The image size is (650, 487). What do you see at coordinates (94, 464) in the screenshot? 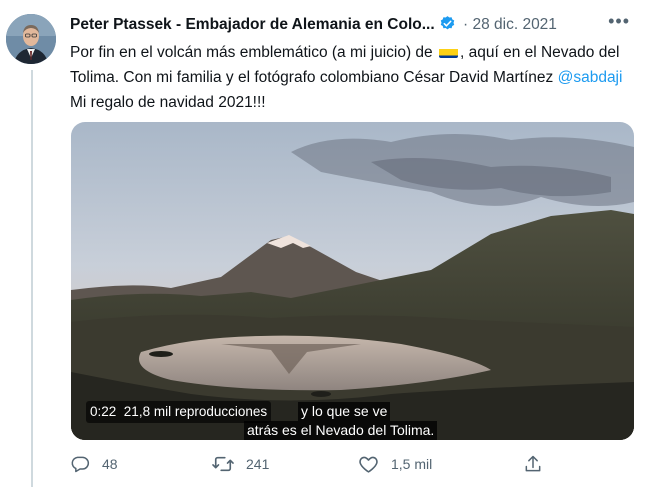
I see `reply-button: 48` at bounding box center [94, 464].